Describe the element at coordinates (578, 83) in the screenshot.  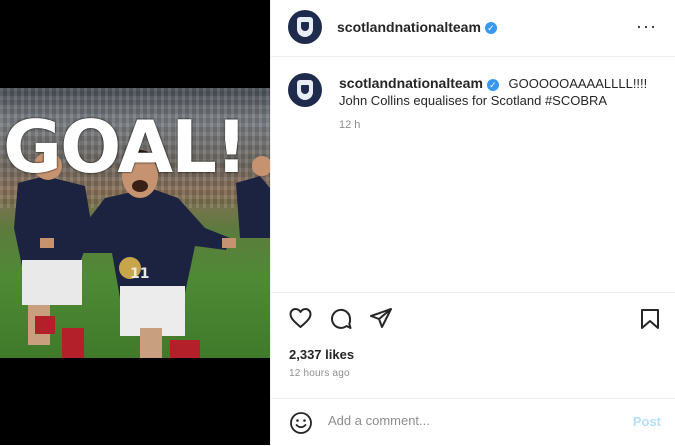
I see `caption-text-line1: GOOOOOAAAALLLL!!!!` at that location.